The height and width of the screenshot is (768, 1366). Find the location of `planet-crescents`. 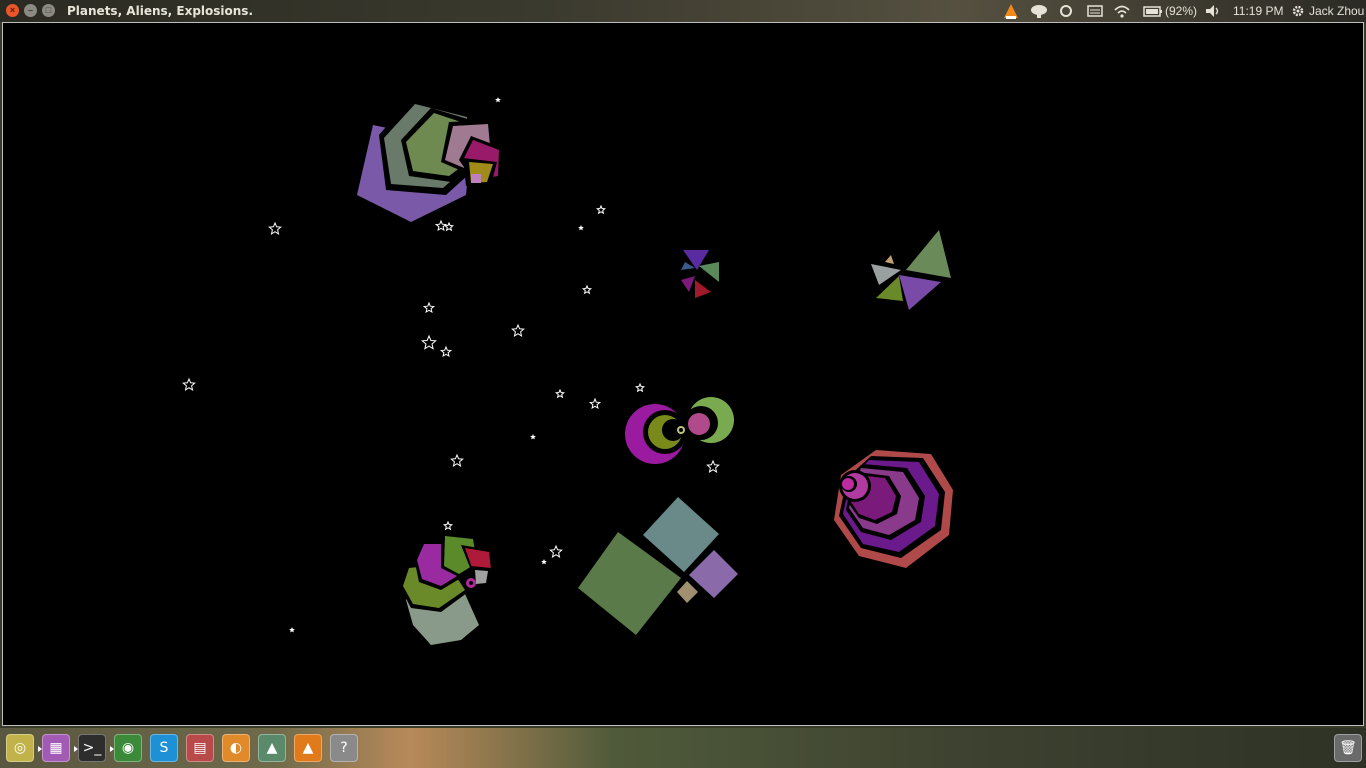

planet-crescents is located at coordinates (679, 430).